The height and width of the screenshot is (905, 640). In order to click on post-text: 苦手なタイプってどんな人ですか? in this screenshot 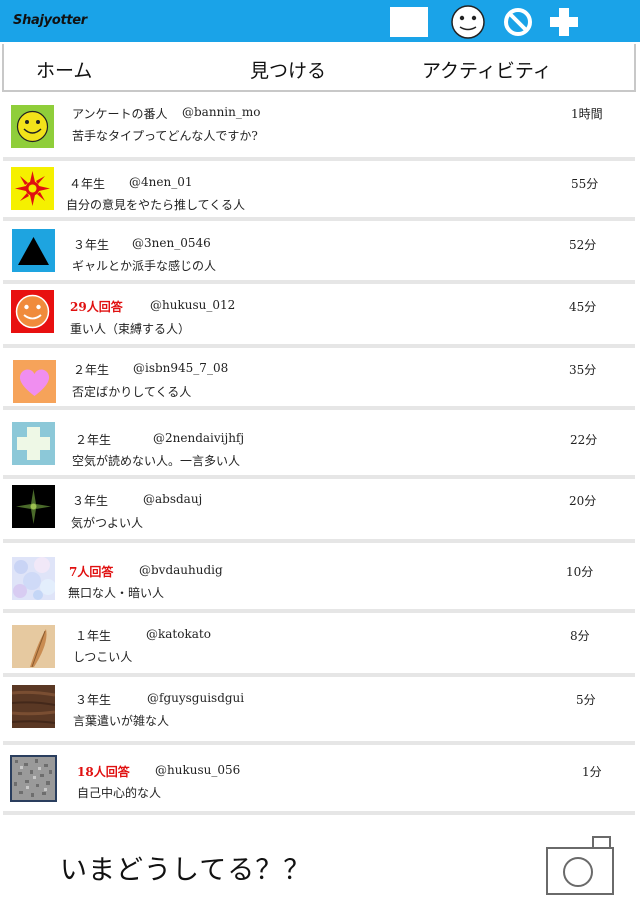, I will do `click(165, 136)`.